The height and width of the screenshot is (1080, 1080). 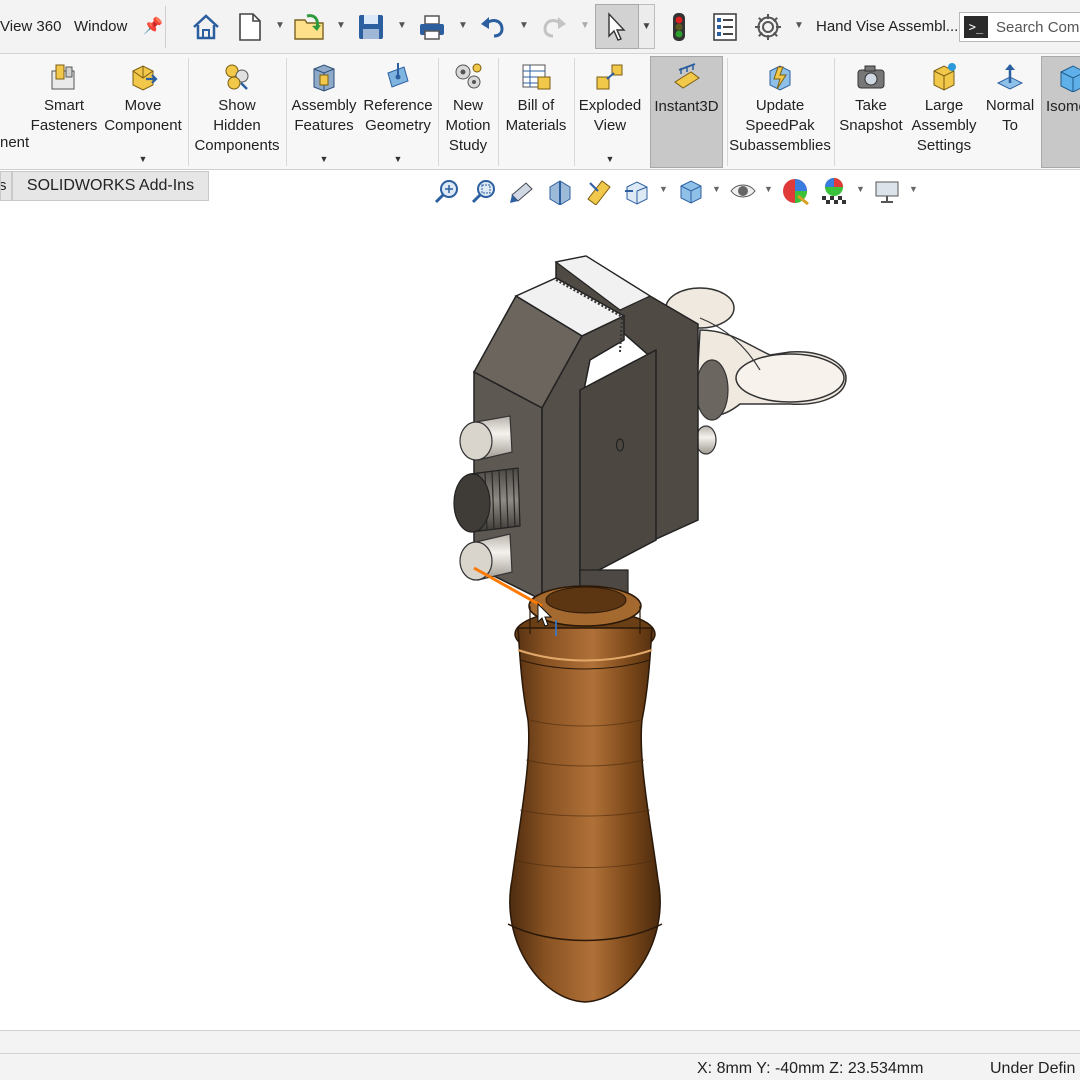 I want to click on pin-icon: 📌, so click(x=153, y=26).